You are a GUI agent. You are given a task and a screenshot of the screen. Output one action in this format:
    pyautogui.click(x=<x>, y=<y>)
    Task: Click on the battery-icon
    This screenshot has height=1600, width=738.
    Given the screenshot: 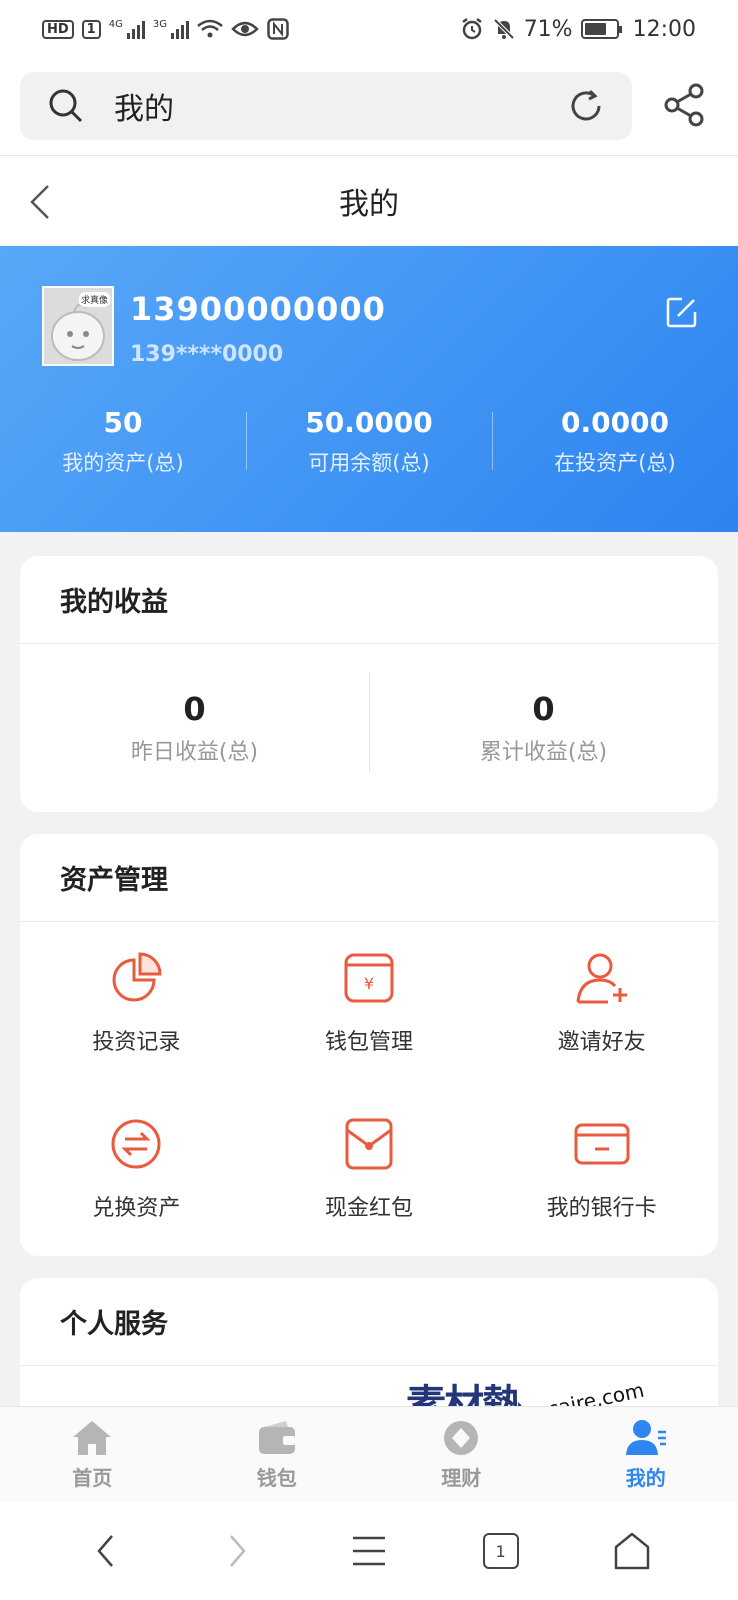 What is the action you would take?
    pyautogui.click(x=601, y=29)
    